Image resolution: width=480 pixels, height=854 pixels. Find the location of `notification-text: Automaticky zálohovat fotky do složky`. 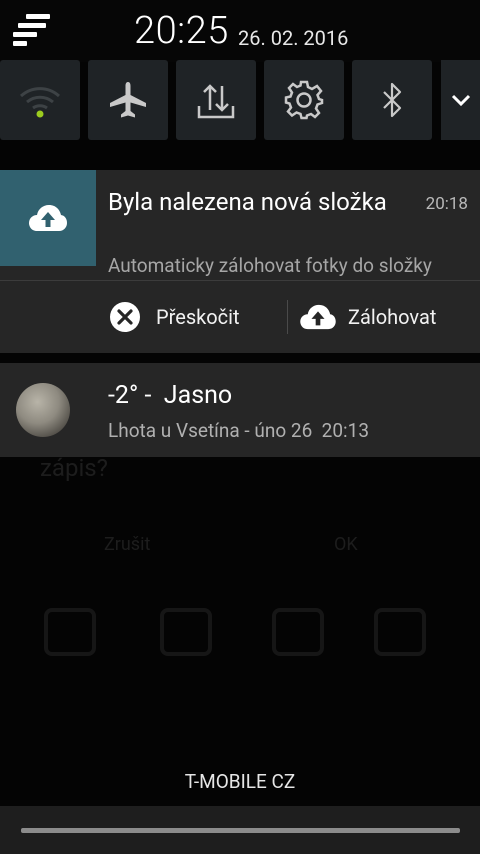

notification-text: Automaticky zálohovat fotky do složky is located at coordinates (270, 265).